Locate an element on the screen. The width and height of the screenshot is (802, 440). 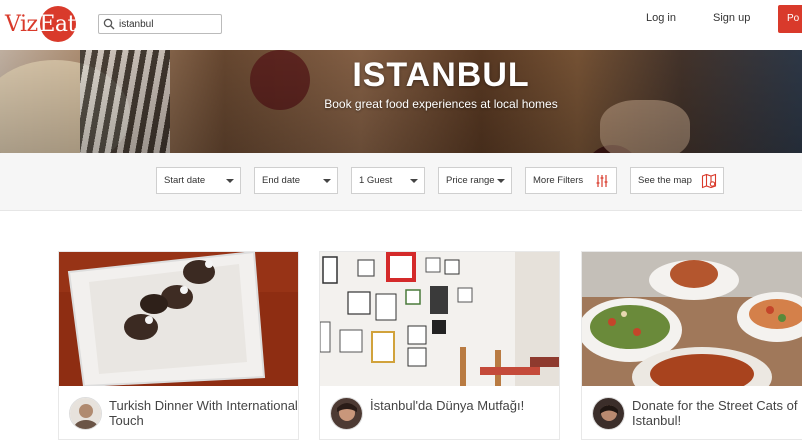
search-input is located at coordinates (169, 24).